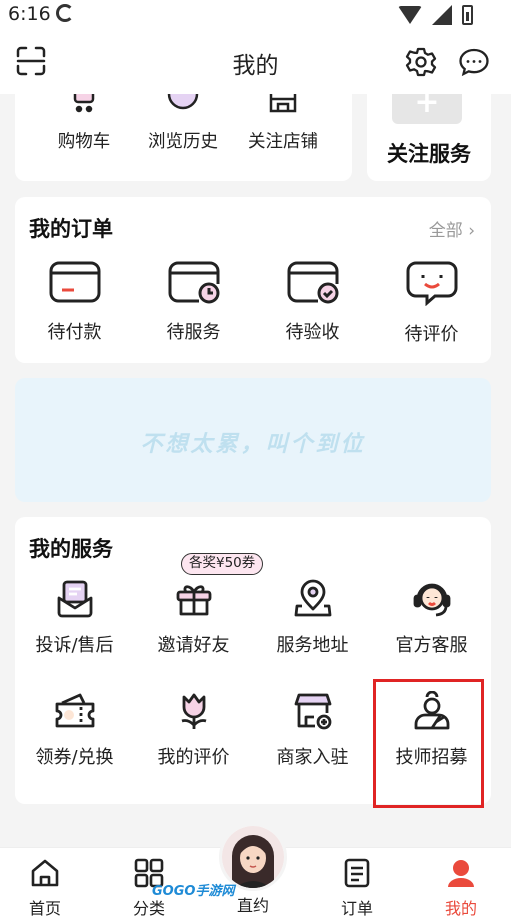  I want to click on store-icon, so click(283, 103).